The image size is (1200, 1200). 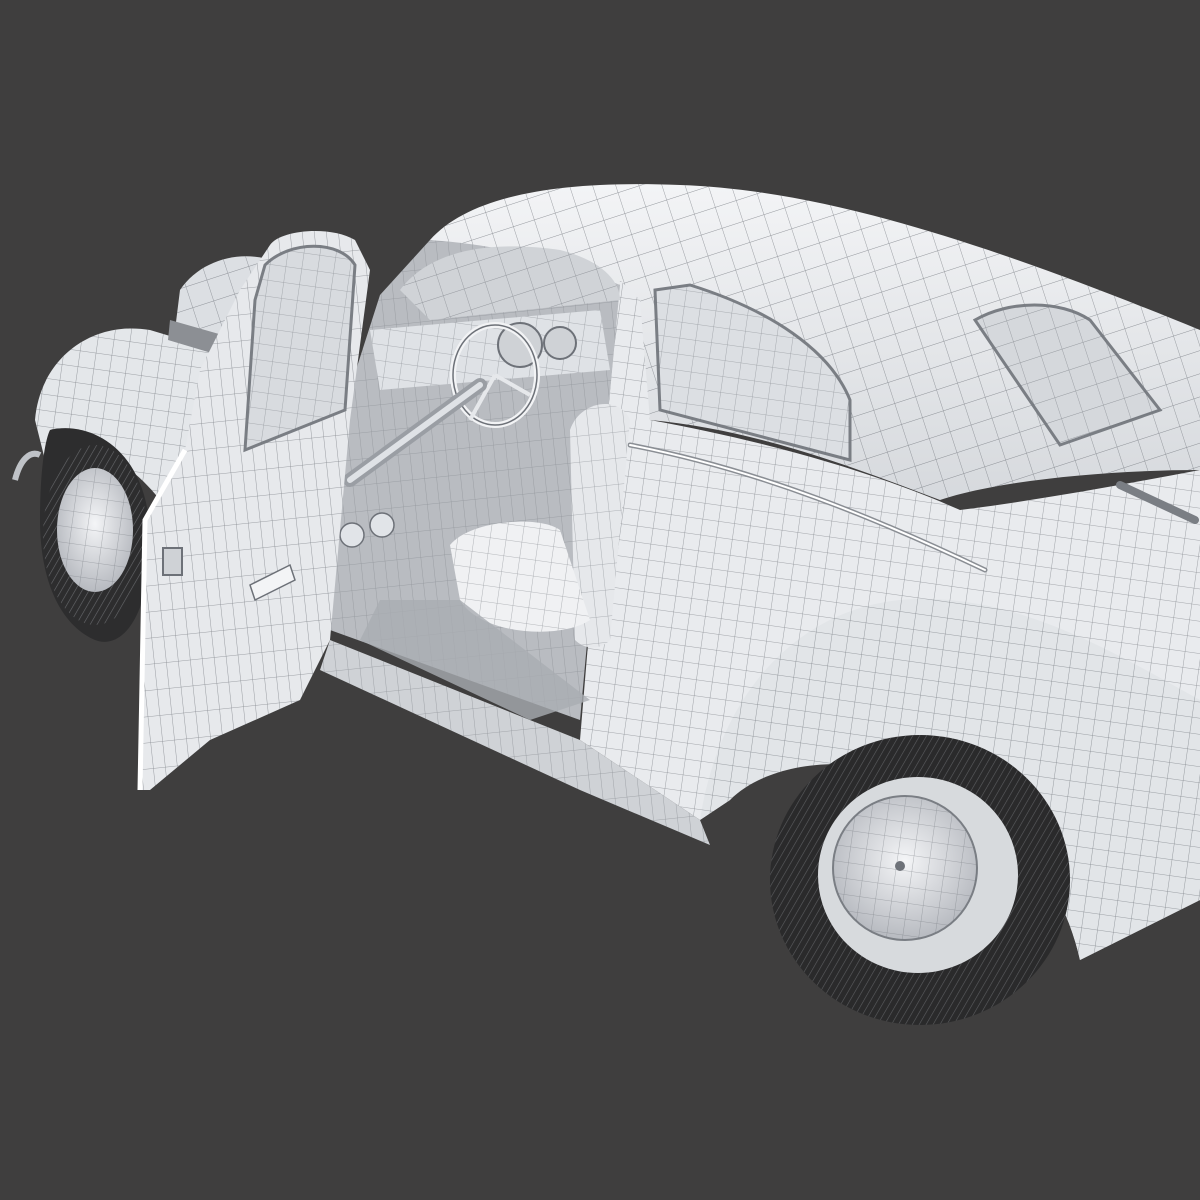 I want to click on rear-wheel, so click(x=920, y=880).